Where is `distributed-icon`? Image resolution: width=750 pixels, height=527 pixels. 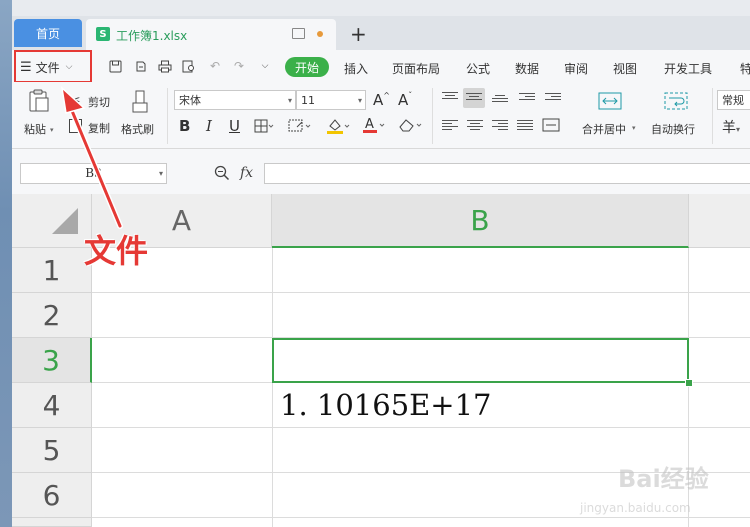 distributed-icon is located at coordinates (551, 126).